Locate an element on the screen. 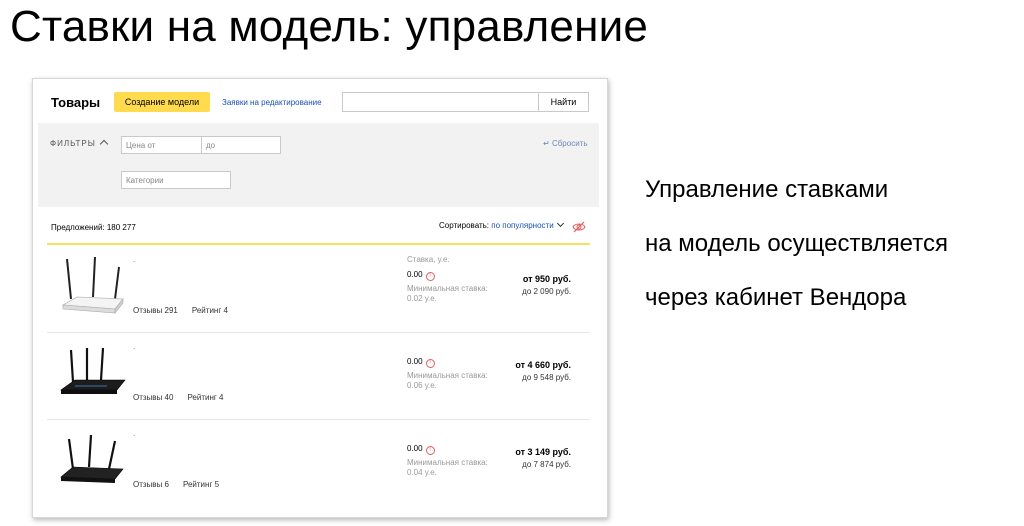 Image resolution: width=1024 pixels, height=526 pixels. sort-control: Сортировать: по популярности is located at coordinates (501, 224).